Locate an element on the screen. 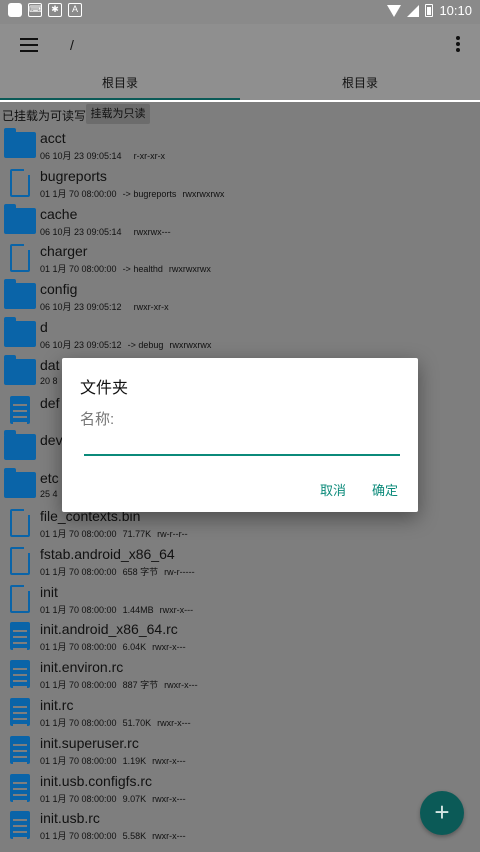 The width and height of the screenshot is (480, 852). file-name: config is located at coordinates (59, 289).